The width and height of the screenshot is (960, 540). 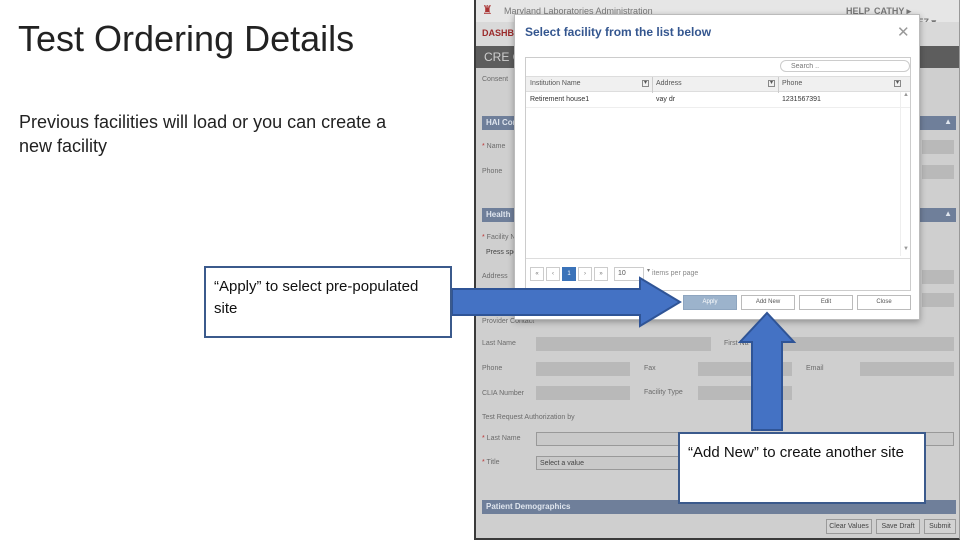 I want to click on right-arrow-to-apply, so click(x=566, y=302).